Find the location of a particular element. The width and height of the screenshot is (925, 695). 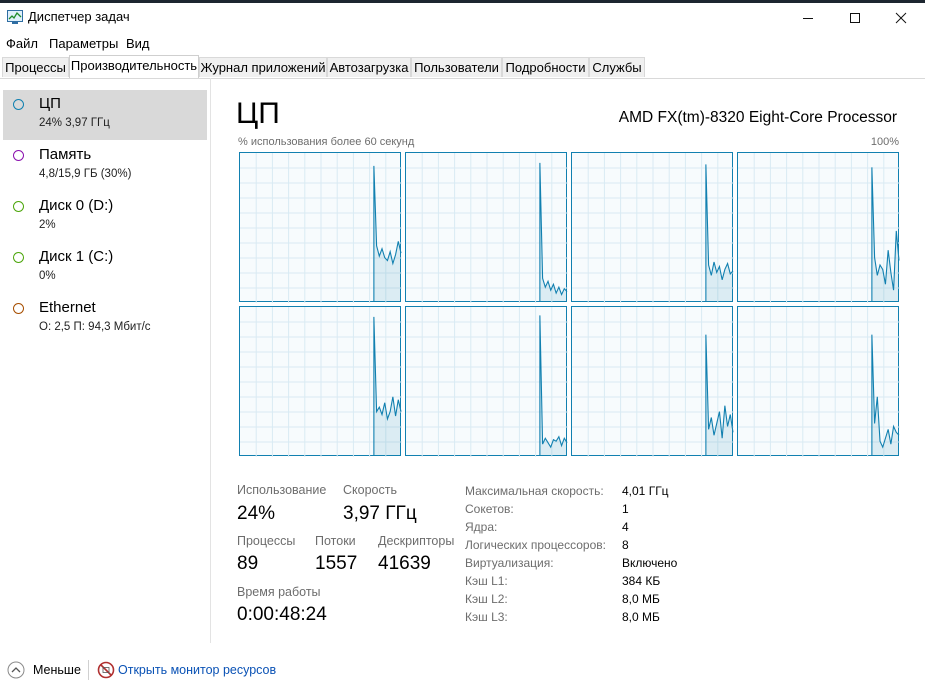

memory-indicator-icon is located at coordinates (18, 155).